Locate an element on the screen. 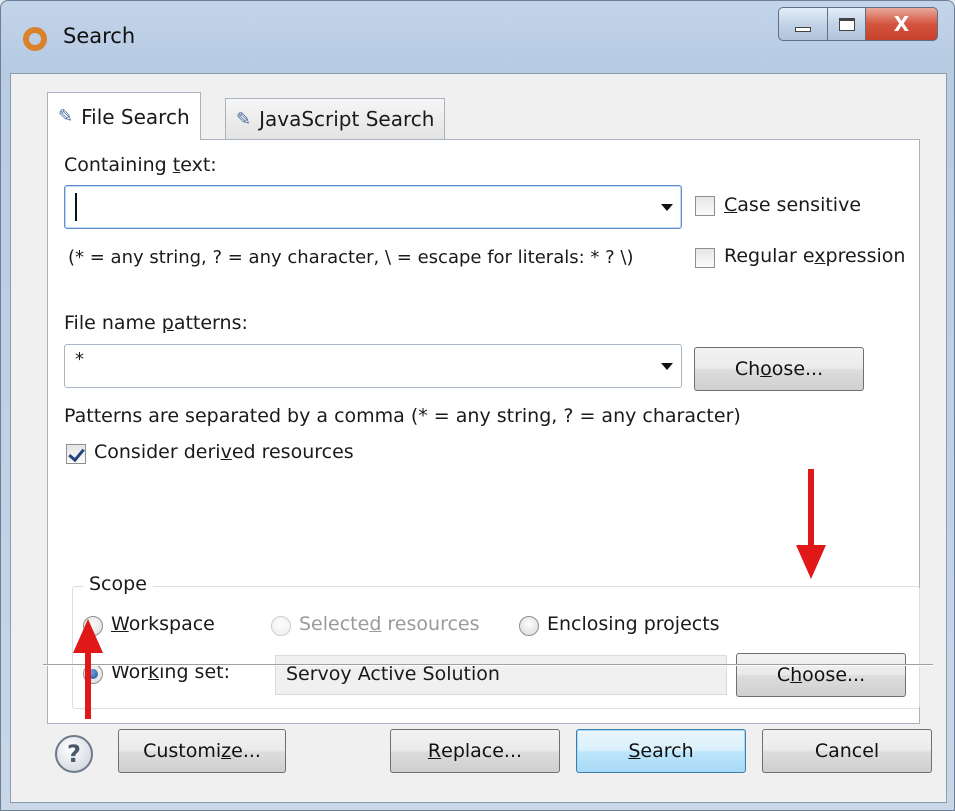  javascript-search-icon: ✎ is located at coordinates (244, 119).